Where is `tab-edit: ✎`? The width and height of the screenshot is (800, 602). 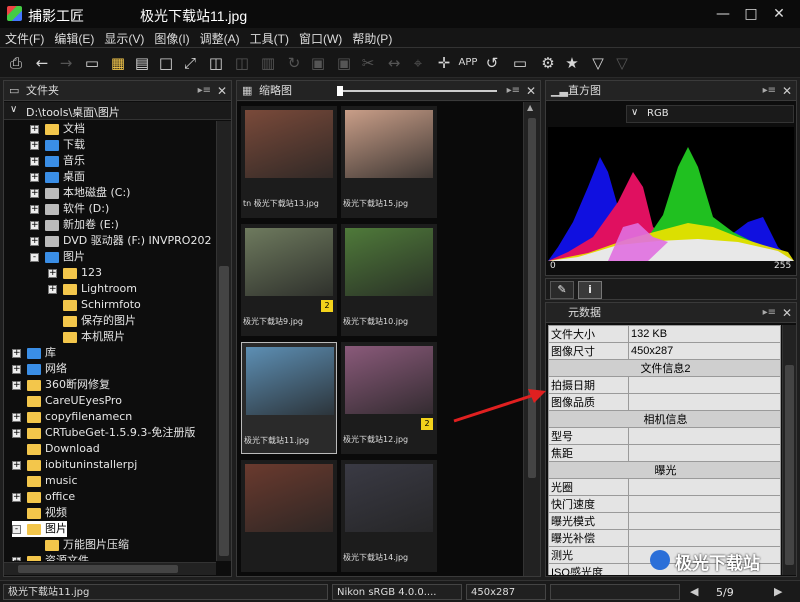 tab-edit: ✎ is located at coordinates (562, 290).